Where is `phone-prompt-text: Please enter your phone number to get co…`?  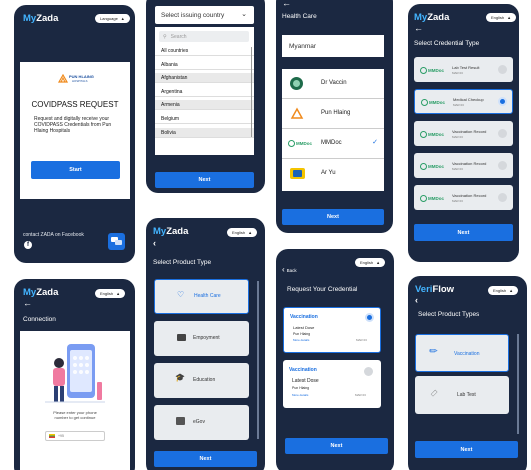
phone-prompt-text: Please enter your phone number to get co… is located at coordinates (75, 415).